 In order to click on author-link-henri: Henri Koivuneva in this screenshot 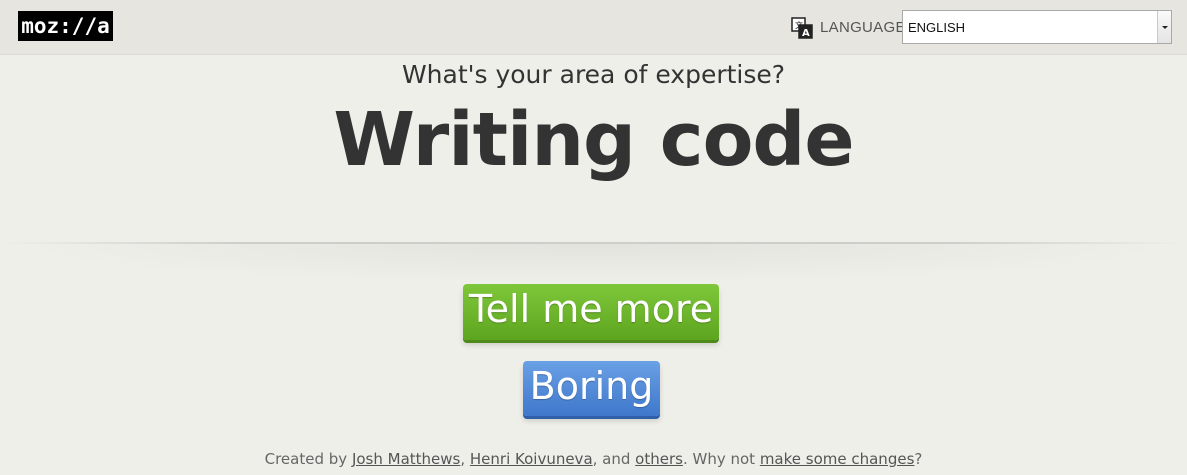, I will do `click(531, 459)`.